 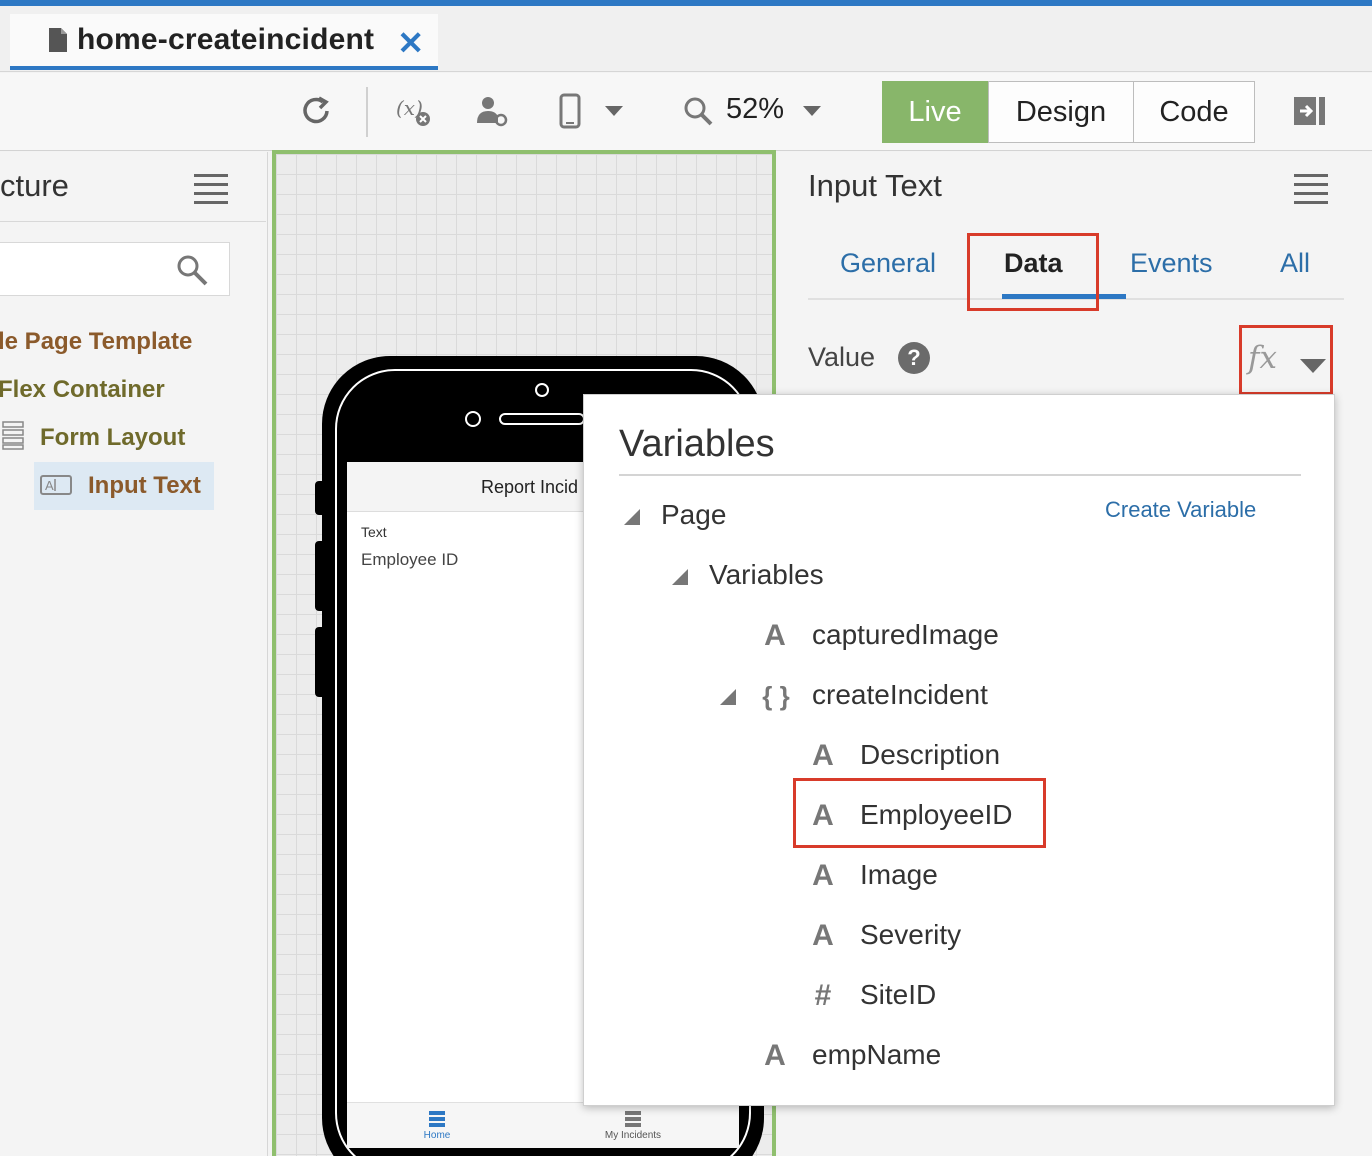 I want to click on live-mode-button: Live, so click(x=935, y=112).